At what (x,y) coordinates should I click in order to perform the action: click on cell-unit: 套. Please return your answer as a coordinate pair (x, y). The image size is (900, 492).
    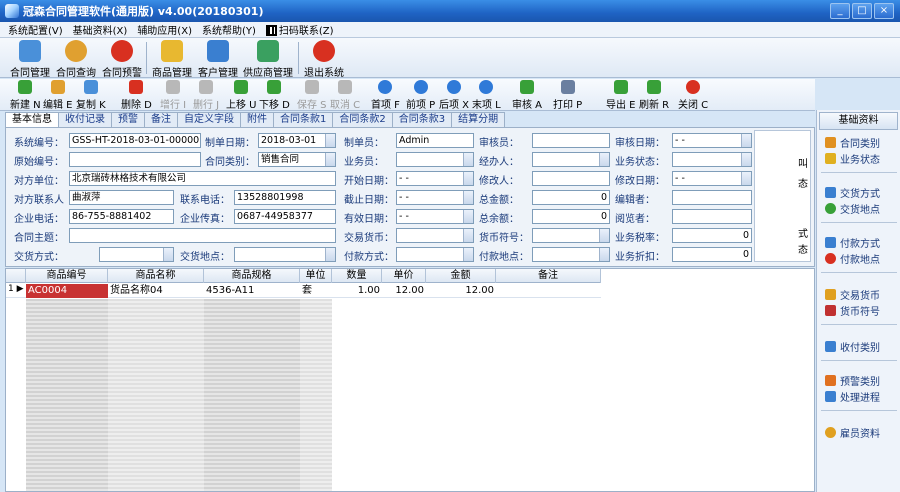
    Looking at the image, I should click on (316, 291).